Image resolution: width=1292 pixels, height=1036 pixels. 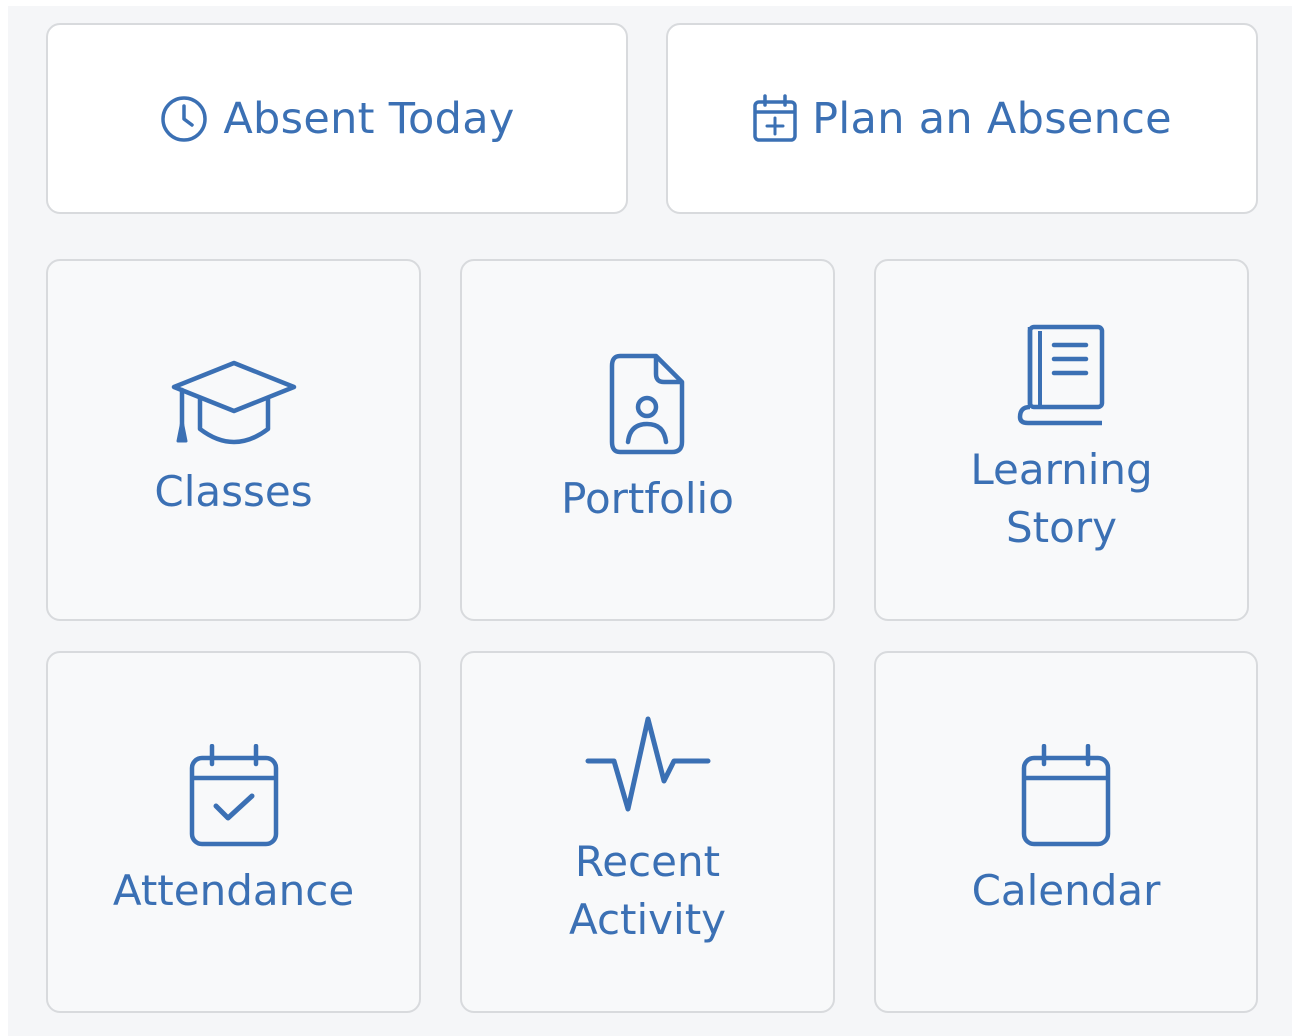 What do you see at coordinates (647, 498) in the screenshot?
I see `portfolio-label: Portfolio` at bounding box center [647, 498].